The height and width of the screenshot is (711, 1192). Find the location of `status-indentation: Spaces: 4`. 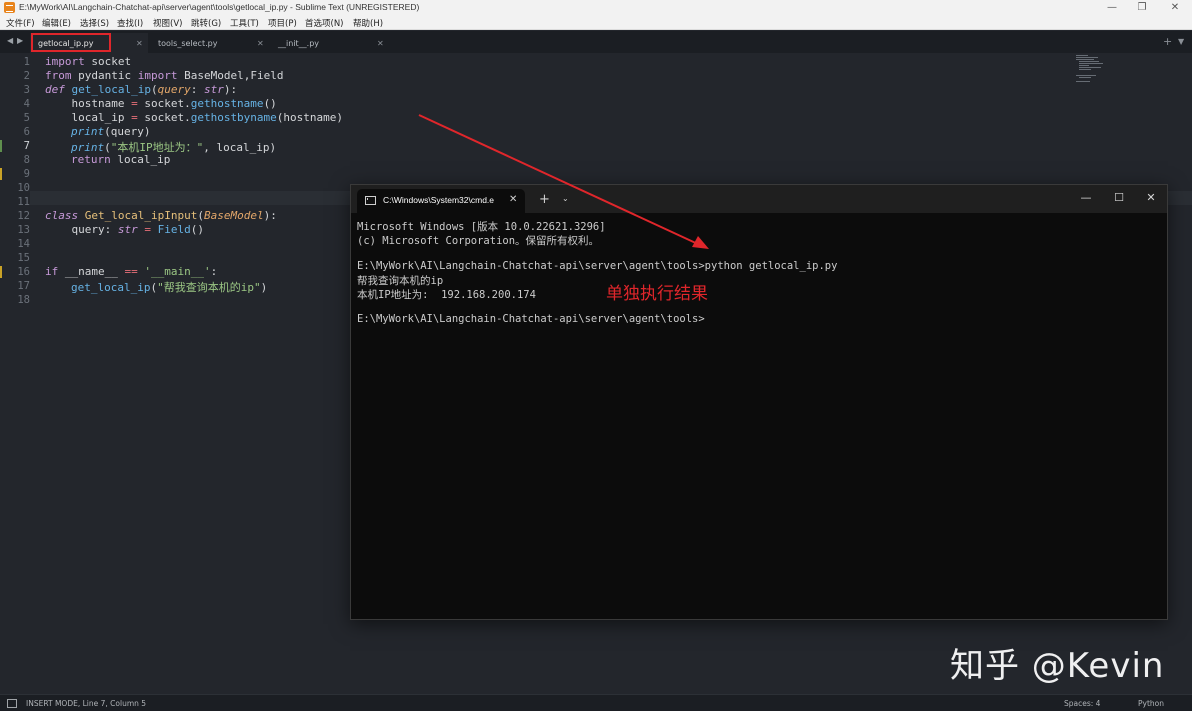

status-indentation: Spaces: 4 is located at coordinates (1082, 703).